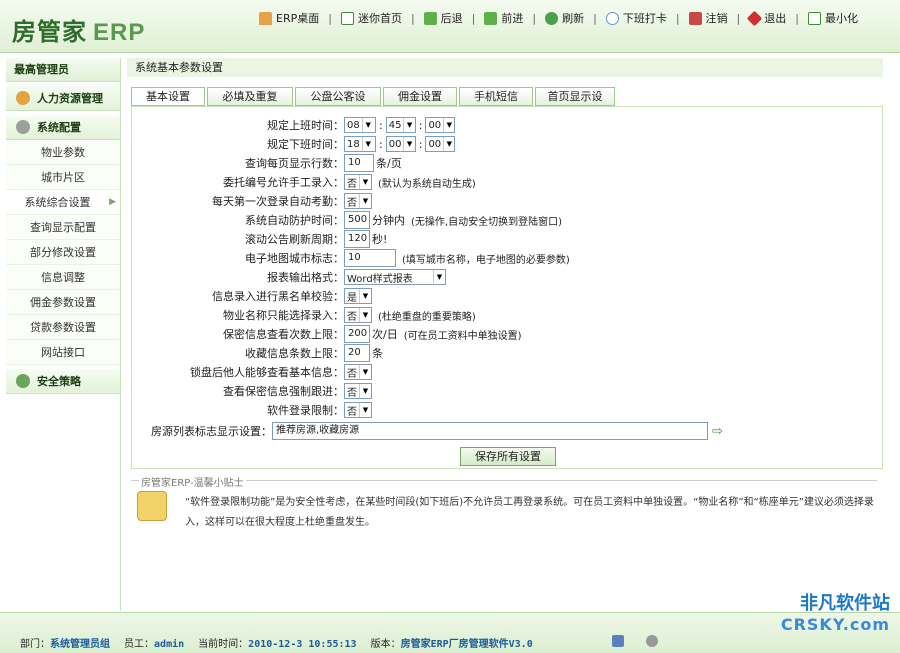  I want to click on sidebar-item-info-adjust: 信息调整, so click(63, 277).